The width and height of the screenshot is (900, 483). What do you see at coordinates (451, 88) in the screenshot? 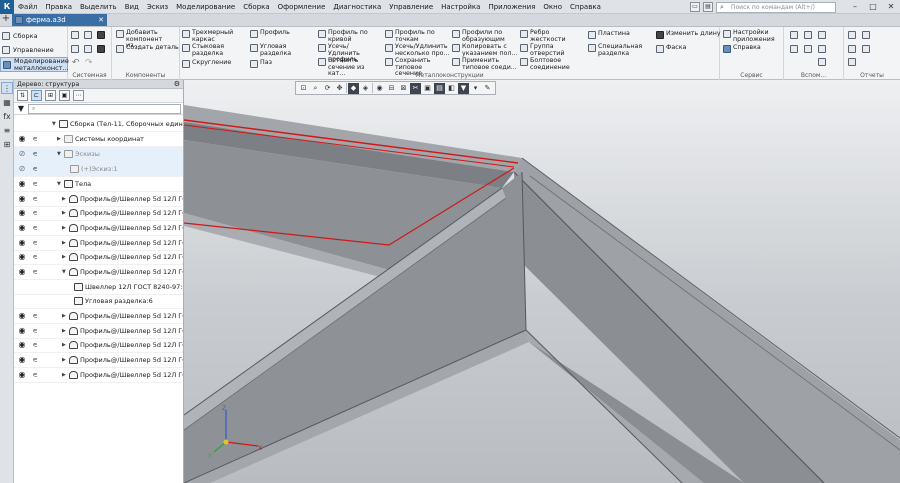
I see `shading-icon: ◧` at bounding box center [451, 88].